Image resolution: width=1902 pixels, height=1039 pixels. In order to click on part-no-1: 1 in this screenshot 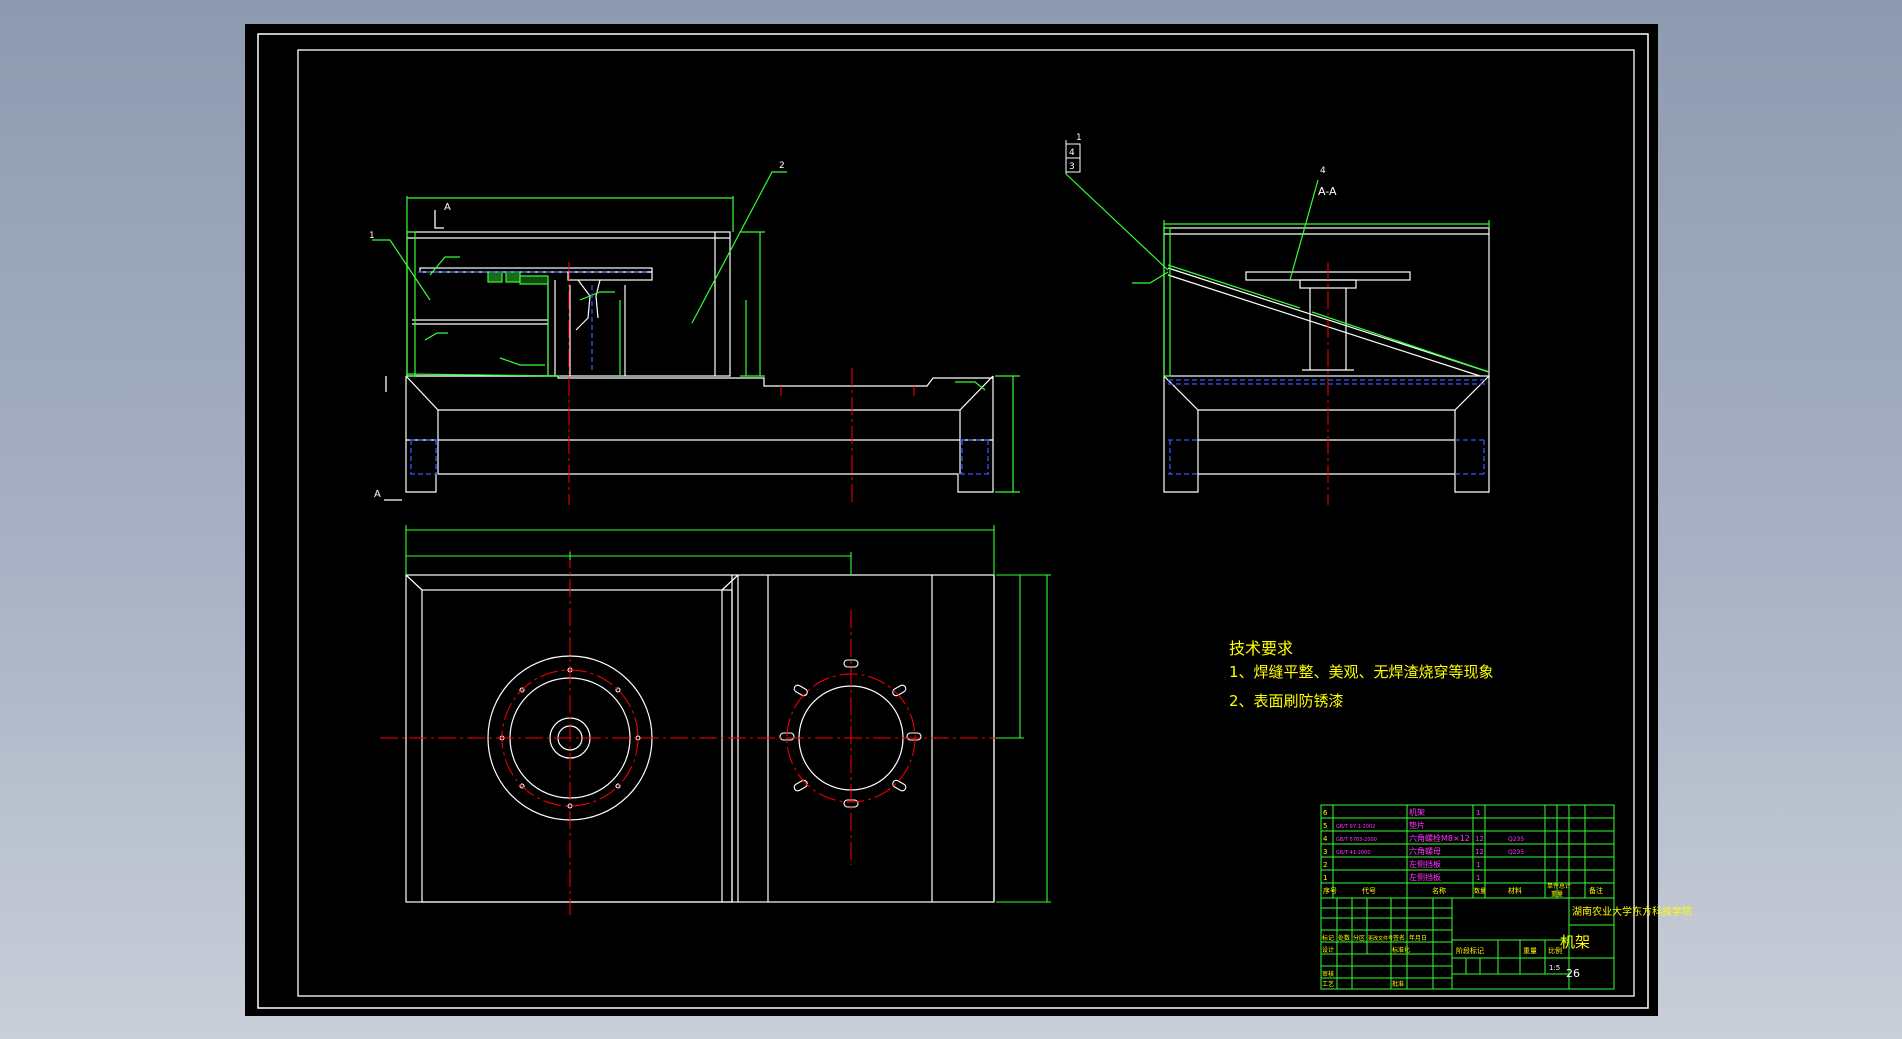, I will do `click(1325, 878)`.